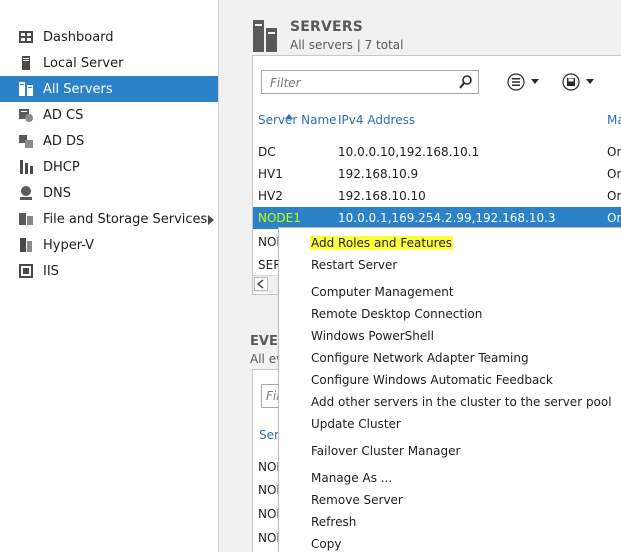 The height and width of the screenshot is (552, 621). Describe the element at coordinates (26, 115) in the screenshot. I see `ad-cs-icon` at that location.